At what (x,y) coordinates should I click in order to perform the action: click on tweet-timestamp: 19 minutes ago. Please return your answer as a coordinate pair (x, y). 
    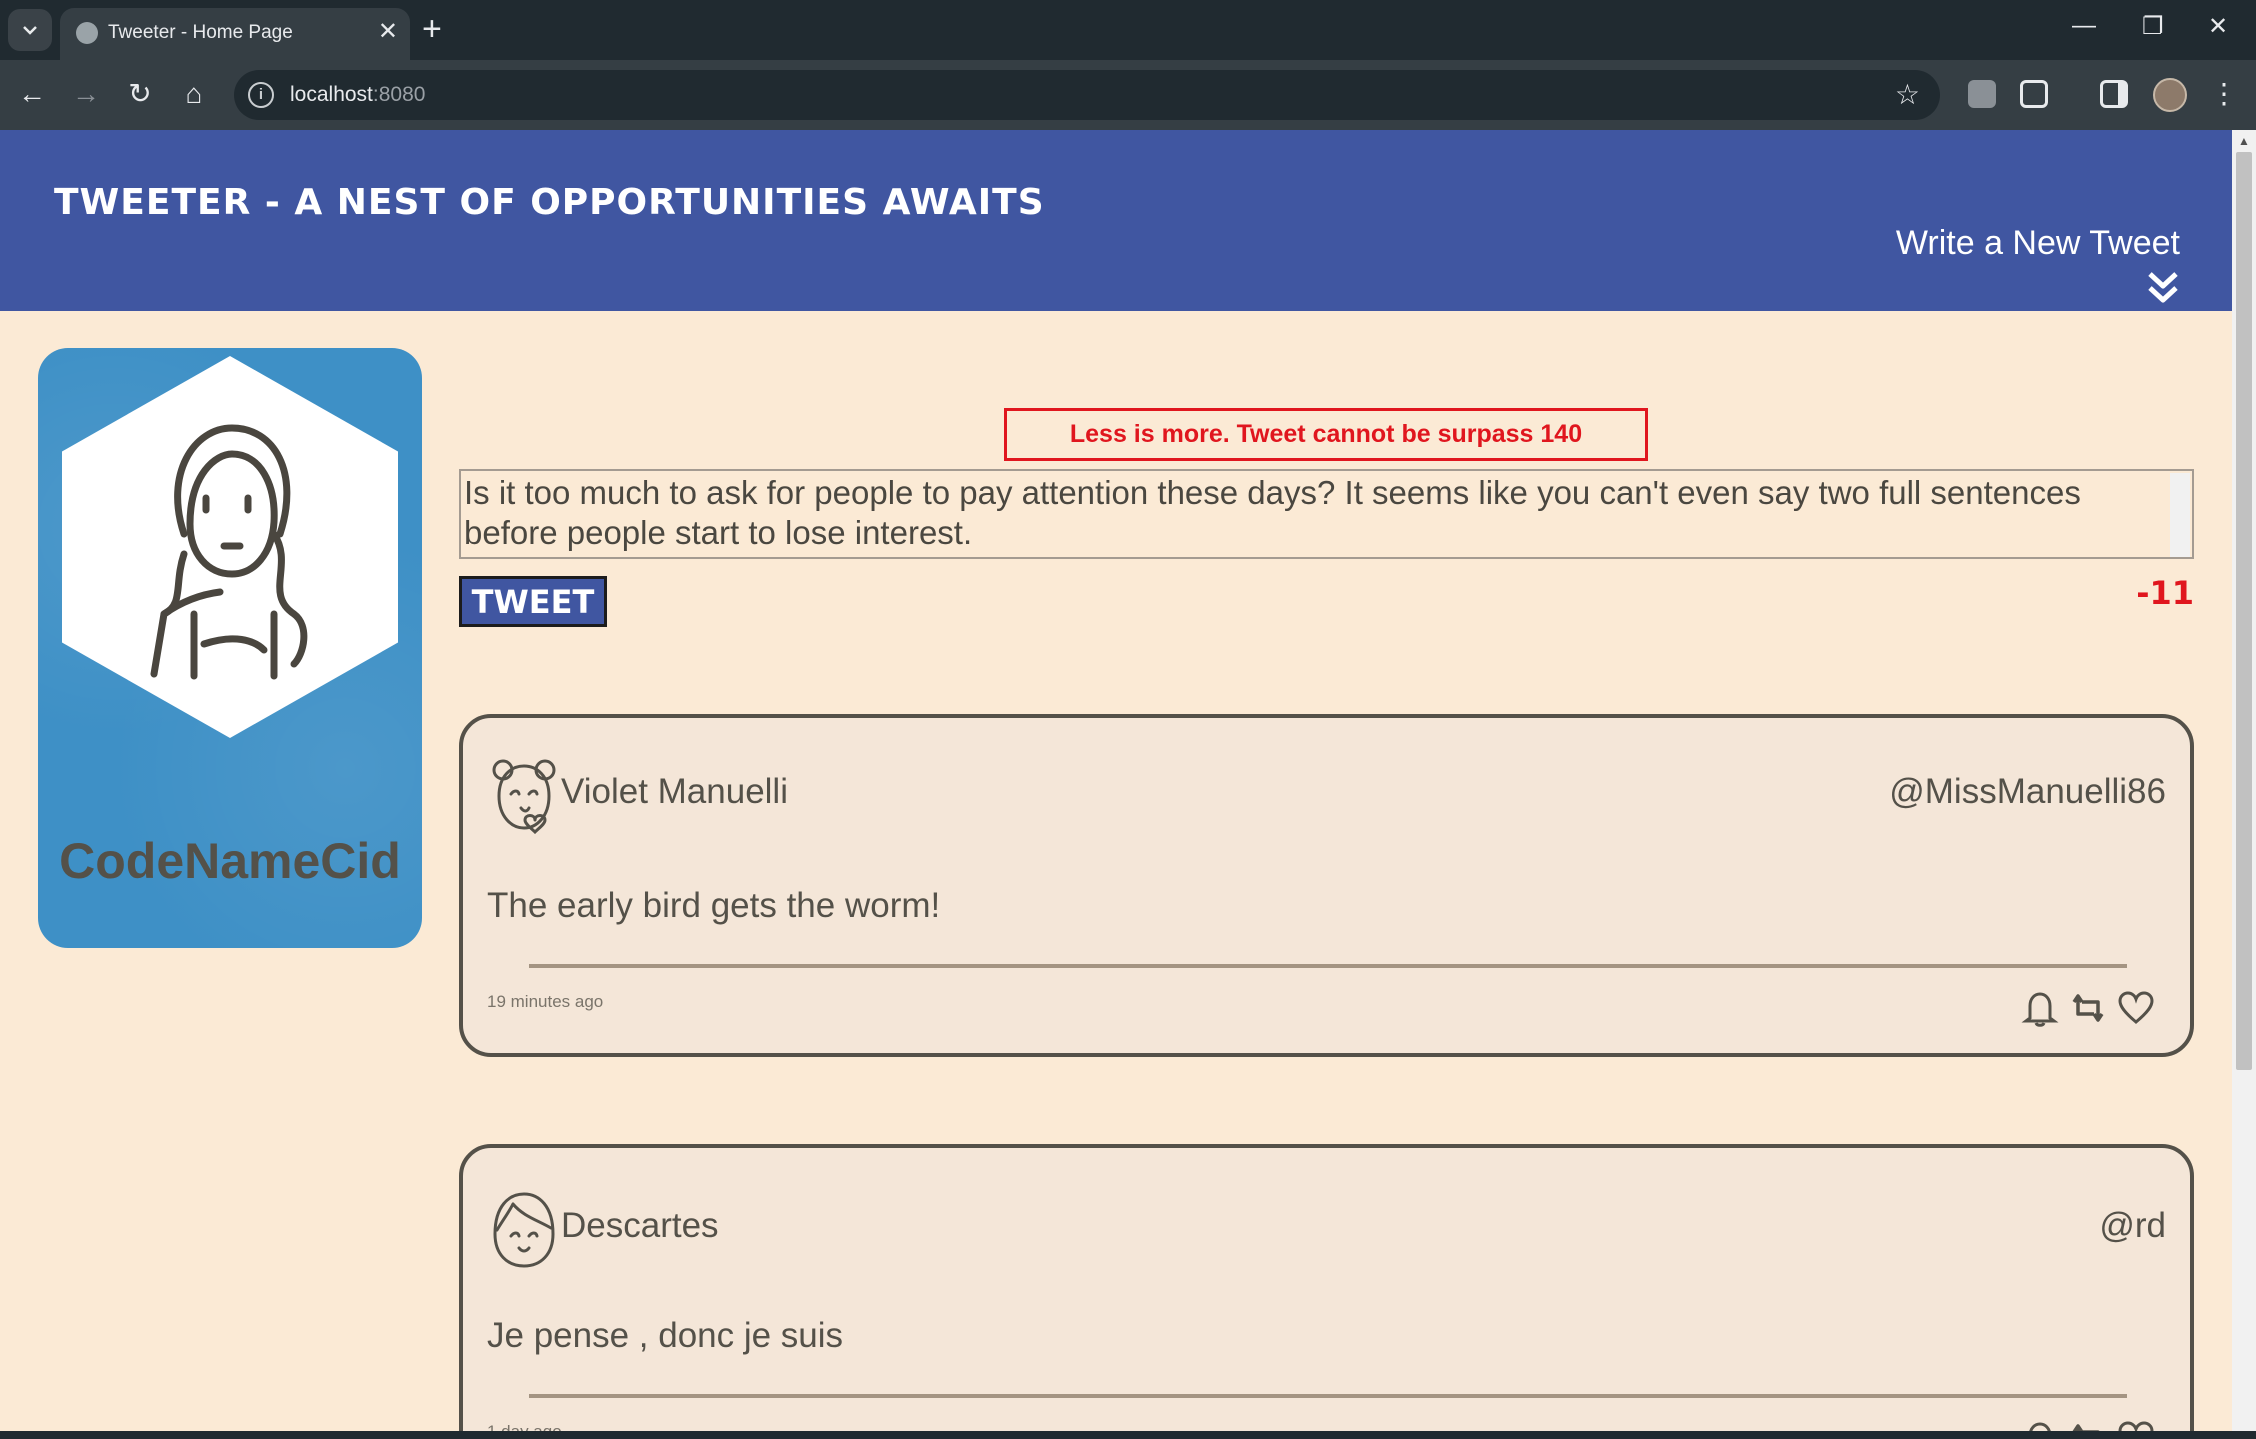
    Looking at the image, I should click on (545, 1001).